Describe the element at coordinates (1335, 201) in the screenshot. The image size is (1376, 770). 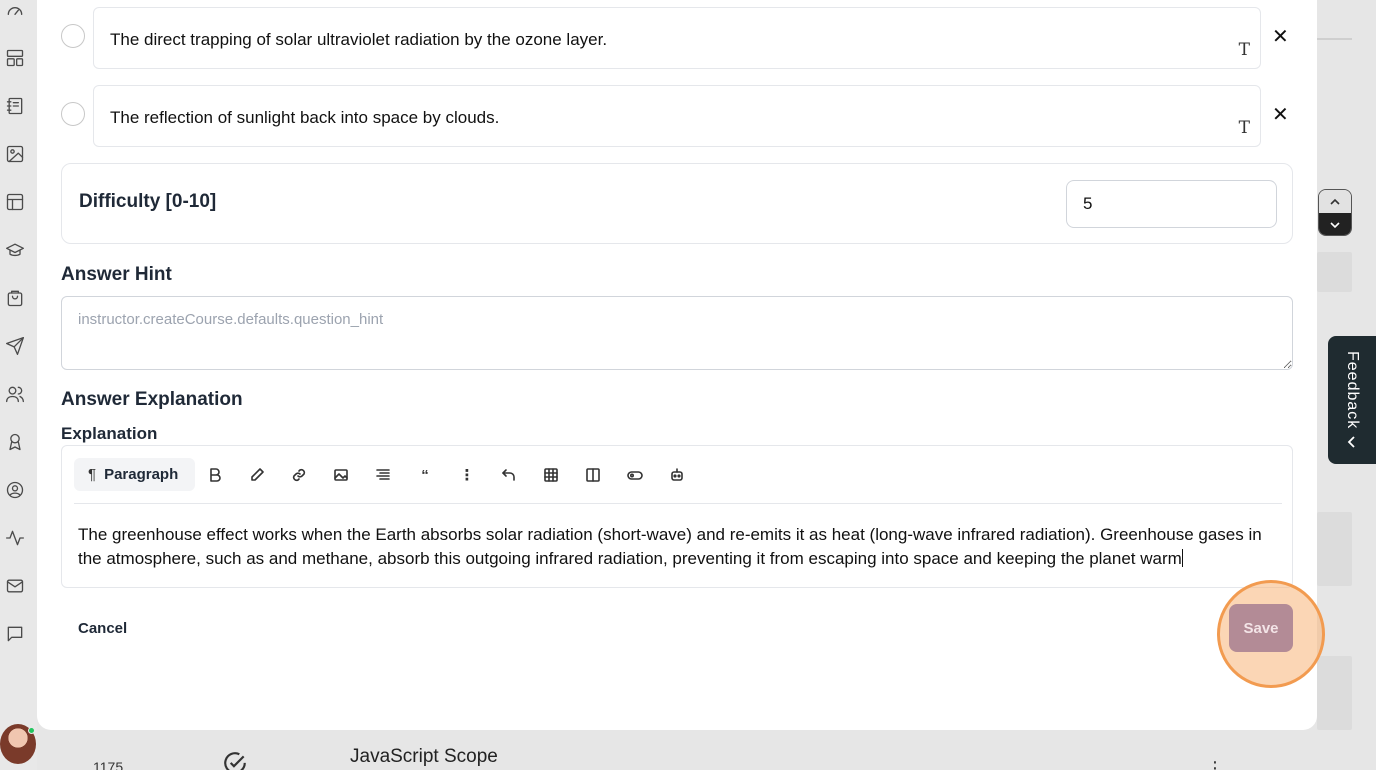
I see `chevron-up-icon` at that location.